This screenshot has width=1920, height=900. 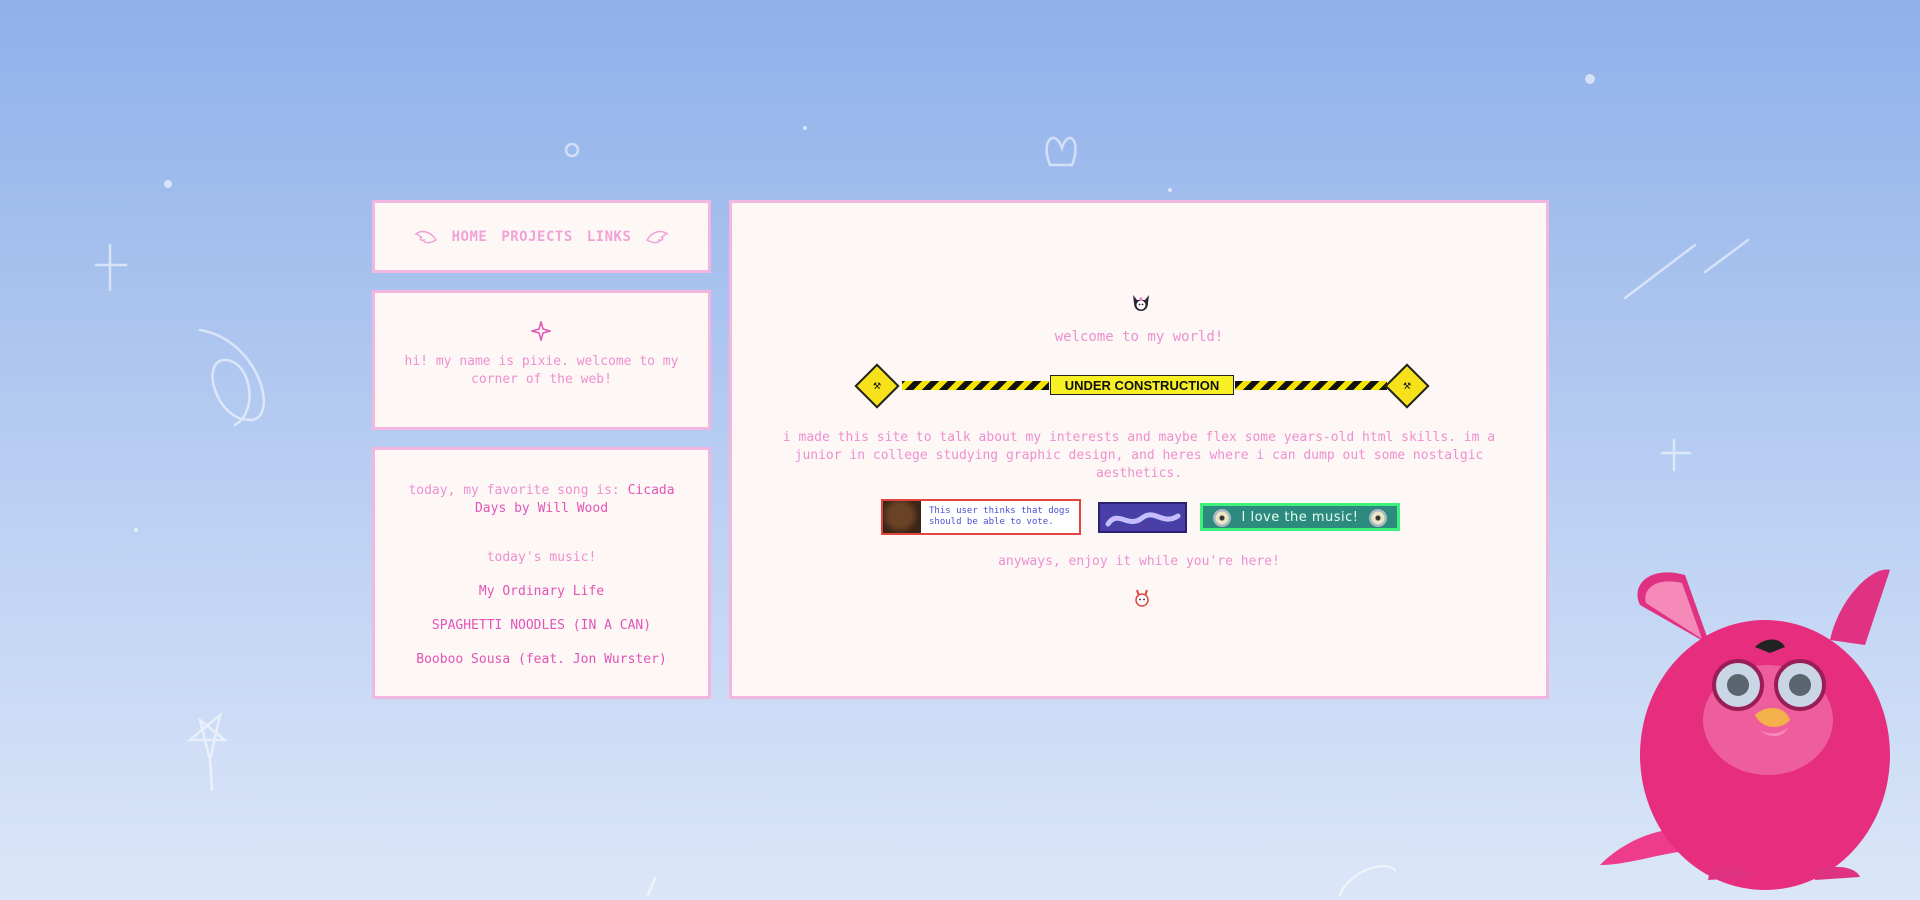 What do you see at coordinates (609, 237) in the screenshot?
I see `nav-links-link: LINKS` at bounding box center [609, 237].